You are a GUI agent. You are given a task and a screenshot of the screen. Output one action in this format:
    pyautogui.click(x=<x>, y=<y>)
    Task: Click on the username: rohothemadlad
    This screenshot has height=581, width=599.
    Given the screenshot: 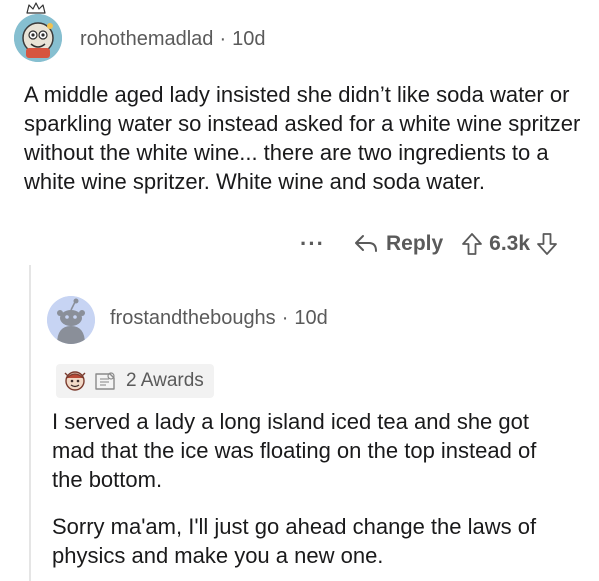 What is the action you would take?
    pyautogui.click(x=146, y=39)
    